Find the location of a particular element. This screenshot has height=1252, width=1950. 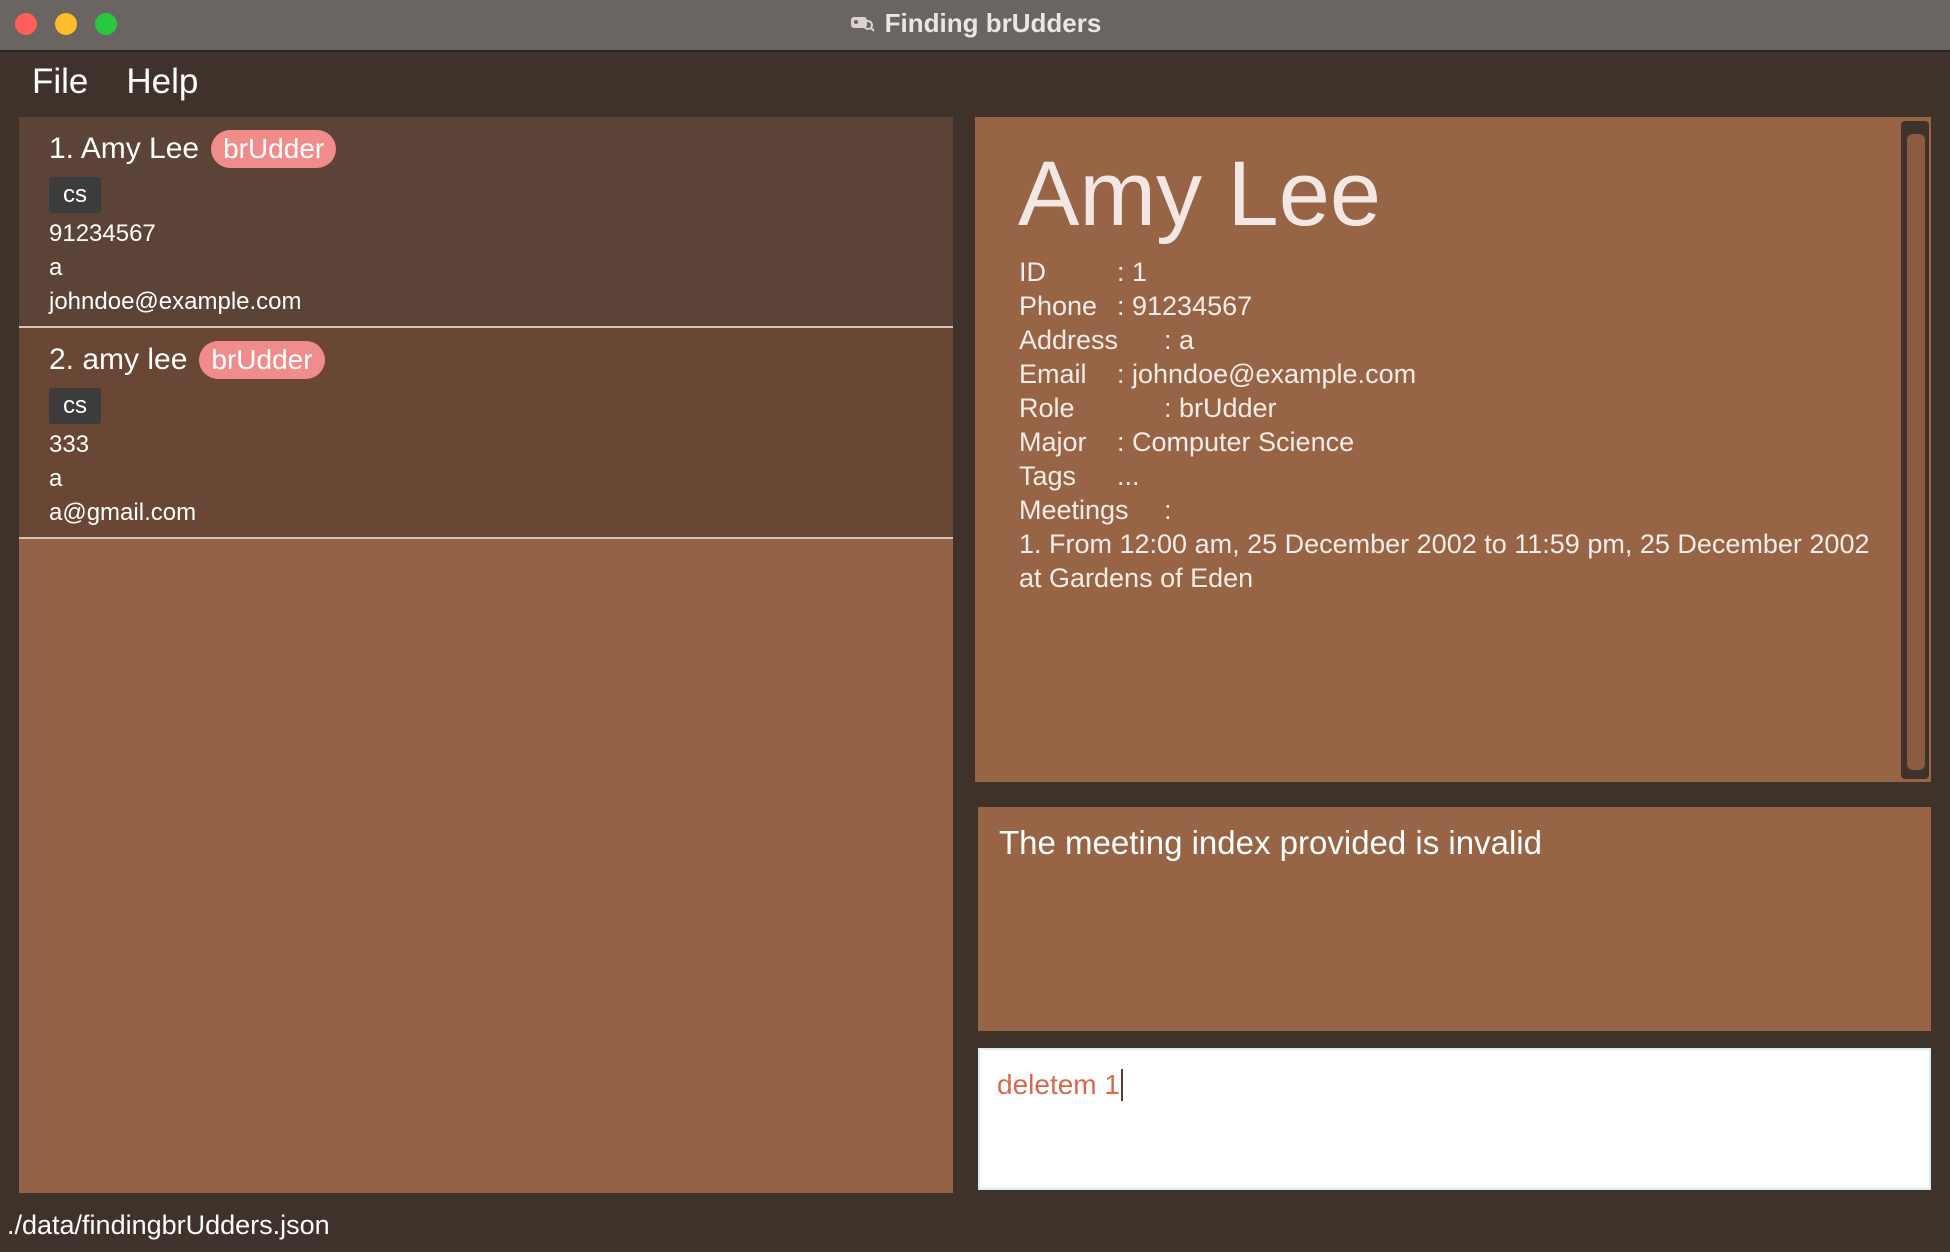

command-input: deletem 1 is located at coordinates (1060, 1085).